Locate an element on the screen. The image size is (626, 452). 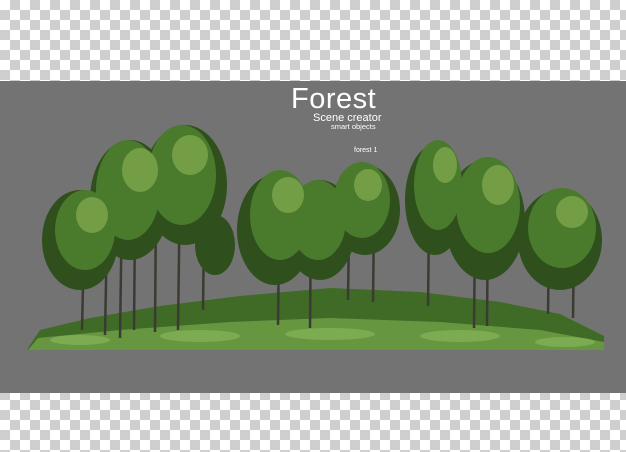
scene-title: Forest is located at coordinates (334, 99).